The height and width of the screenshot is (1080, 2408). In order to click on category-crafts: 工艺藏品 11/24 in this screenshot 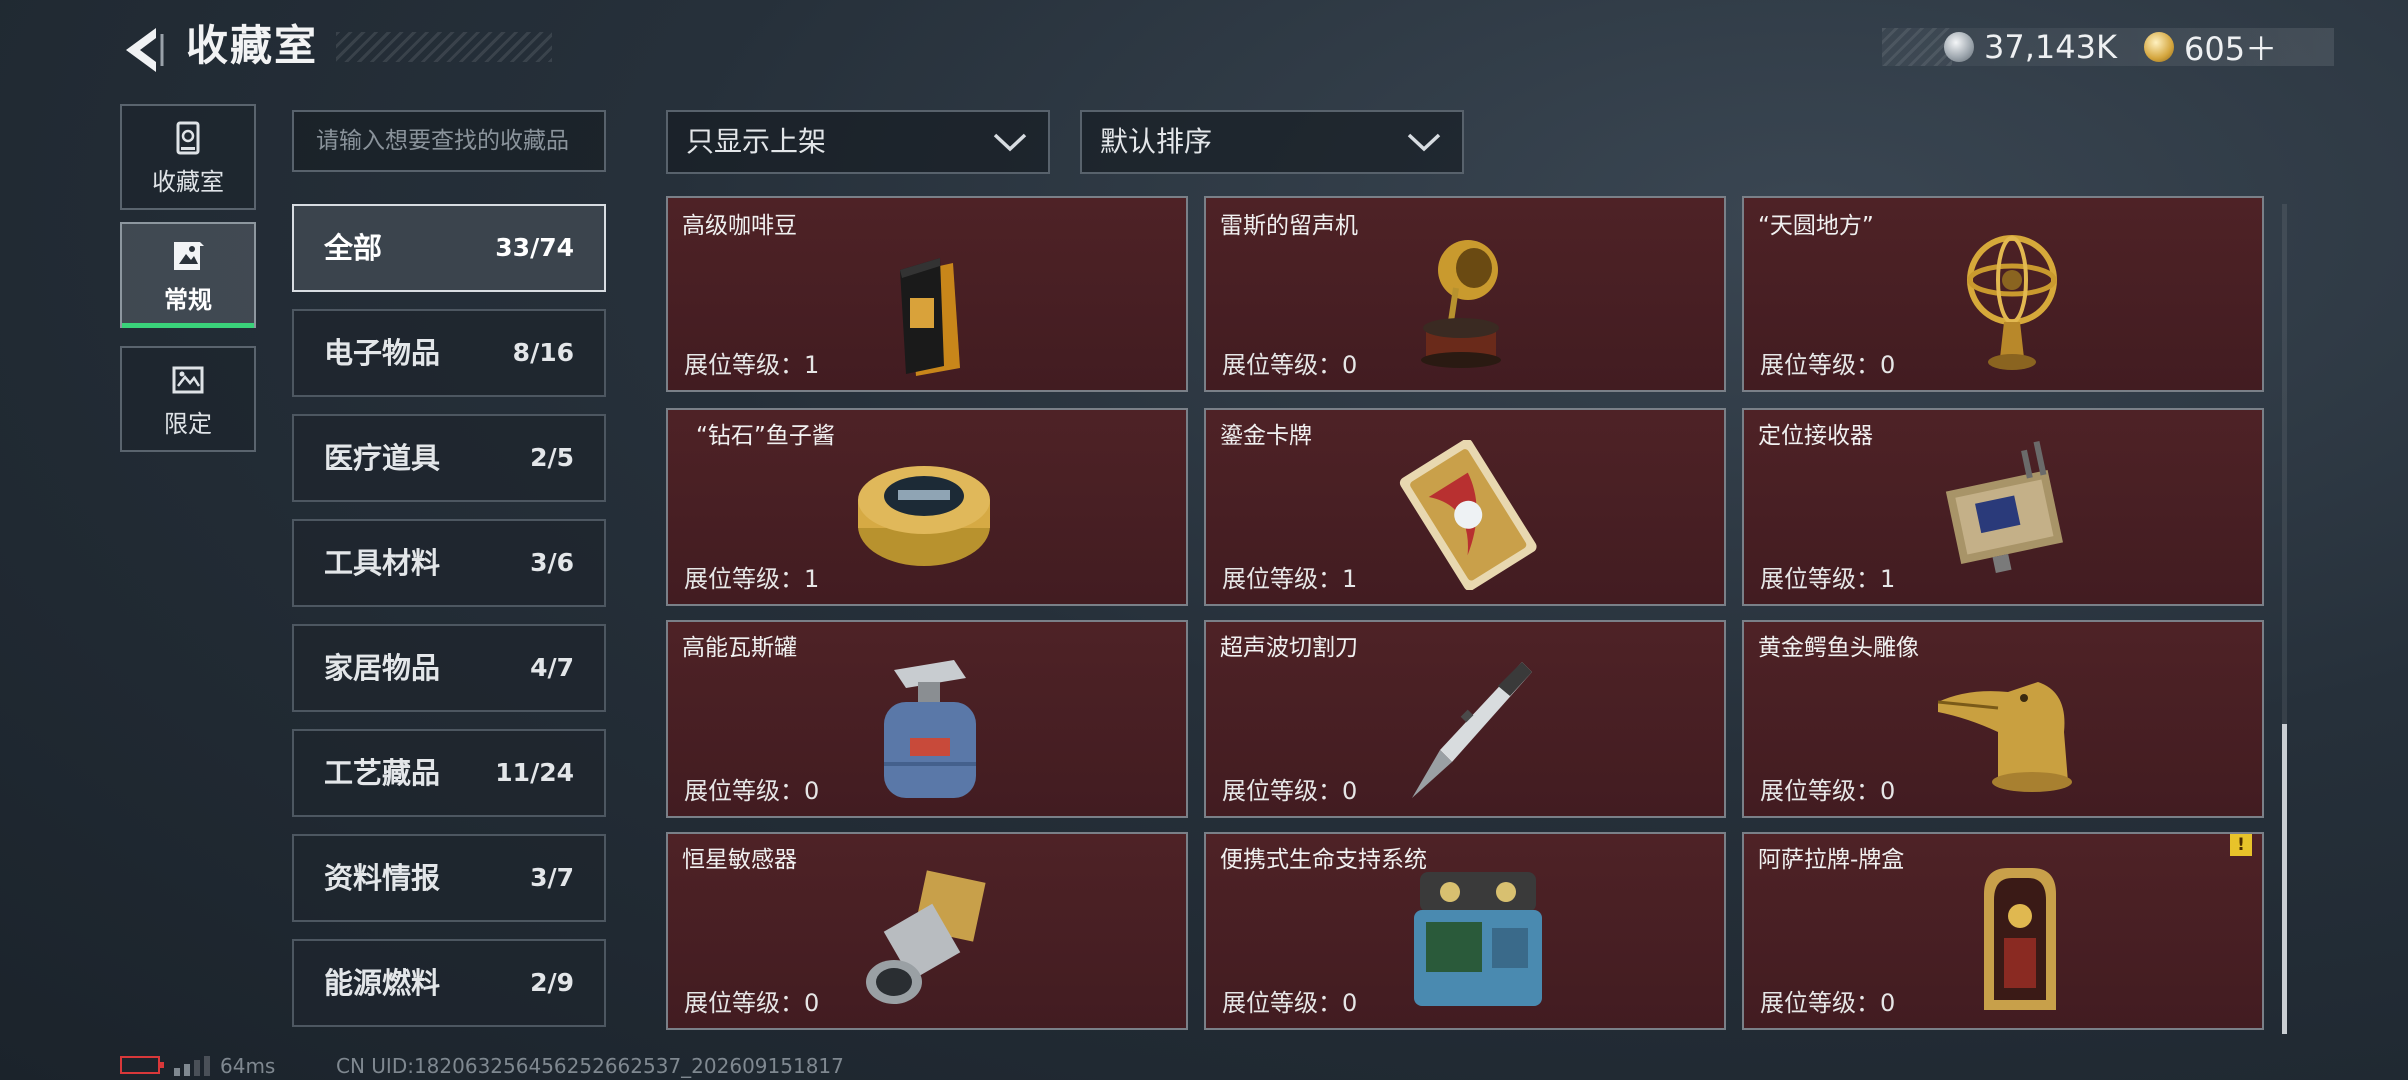, I will do `click(449, 773)`.